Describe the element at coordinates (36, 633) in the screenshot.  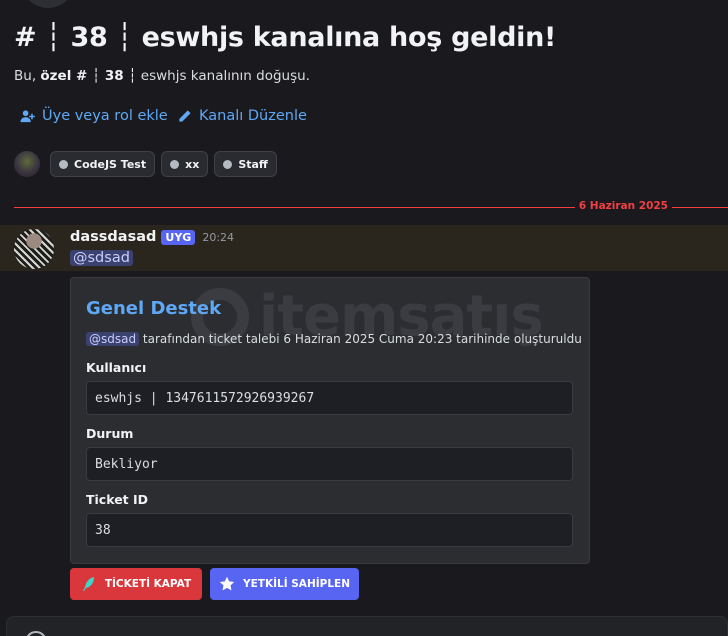
I see `add-attachment-icon` at that location.